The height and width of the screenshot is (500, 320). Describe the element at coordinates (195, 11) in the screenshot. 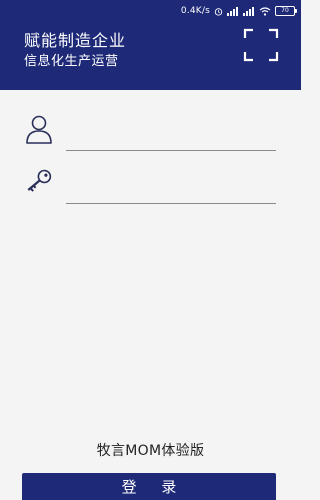

I see `network-speed: 0.4K/s` at that location.